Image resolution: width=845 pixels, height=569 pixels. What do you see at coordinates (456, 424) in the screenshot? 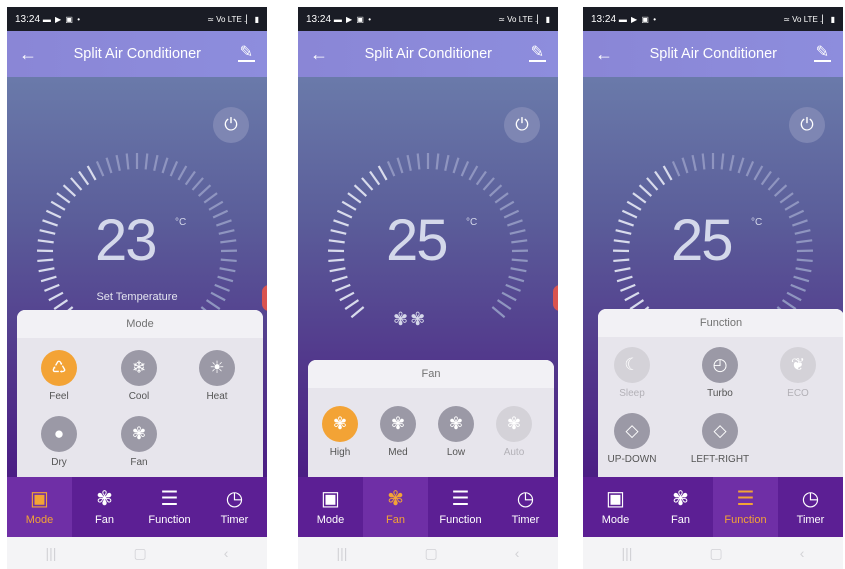
I see `fan-icon: ✾` at bounding box center [456, 424].